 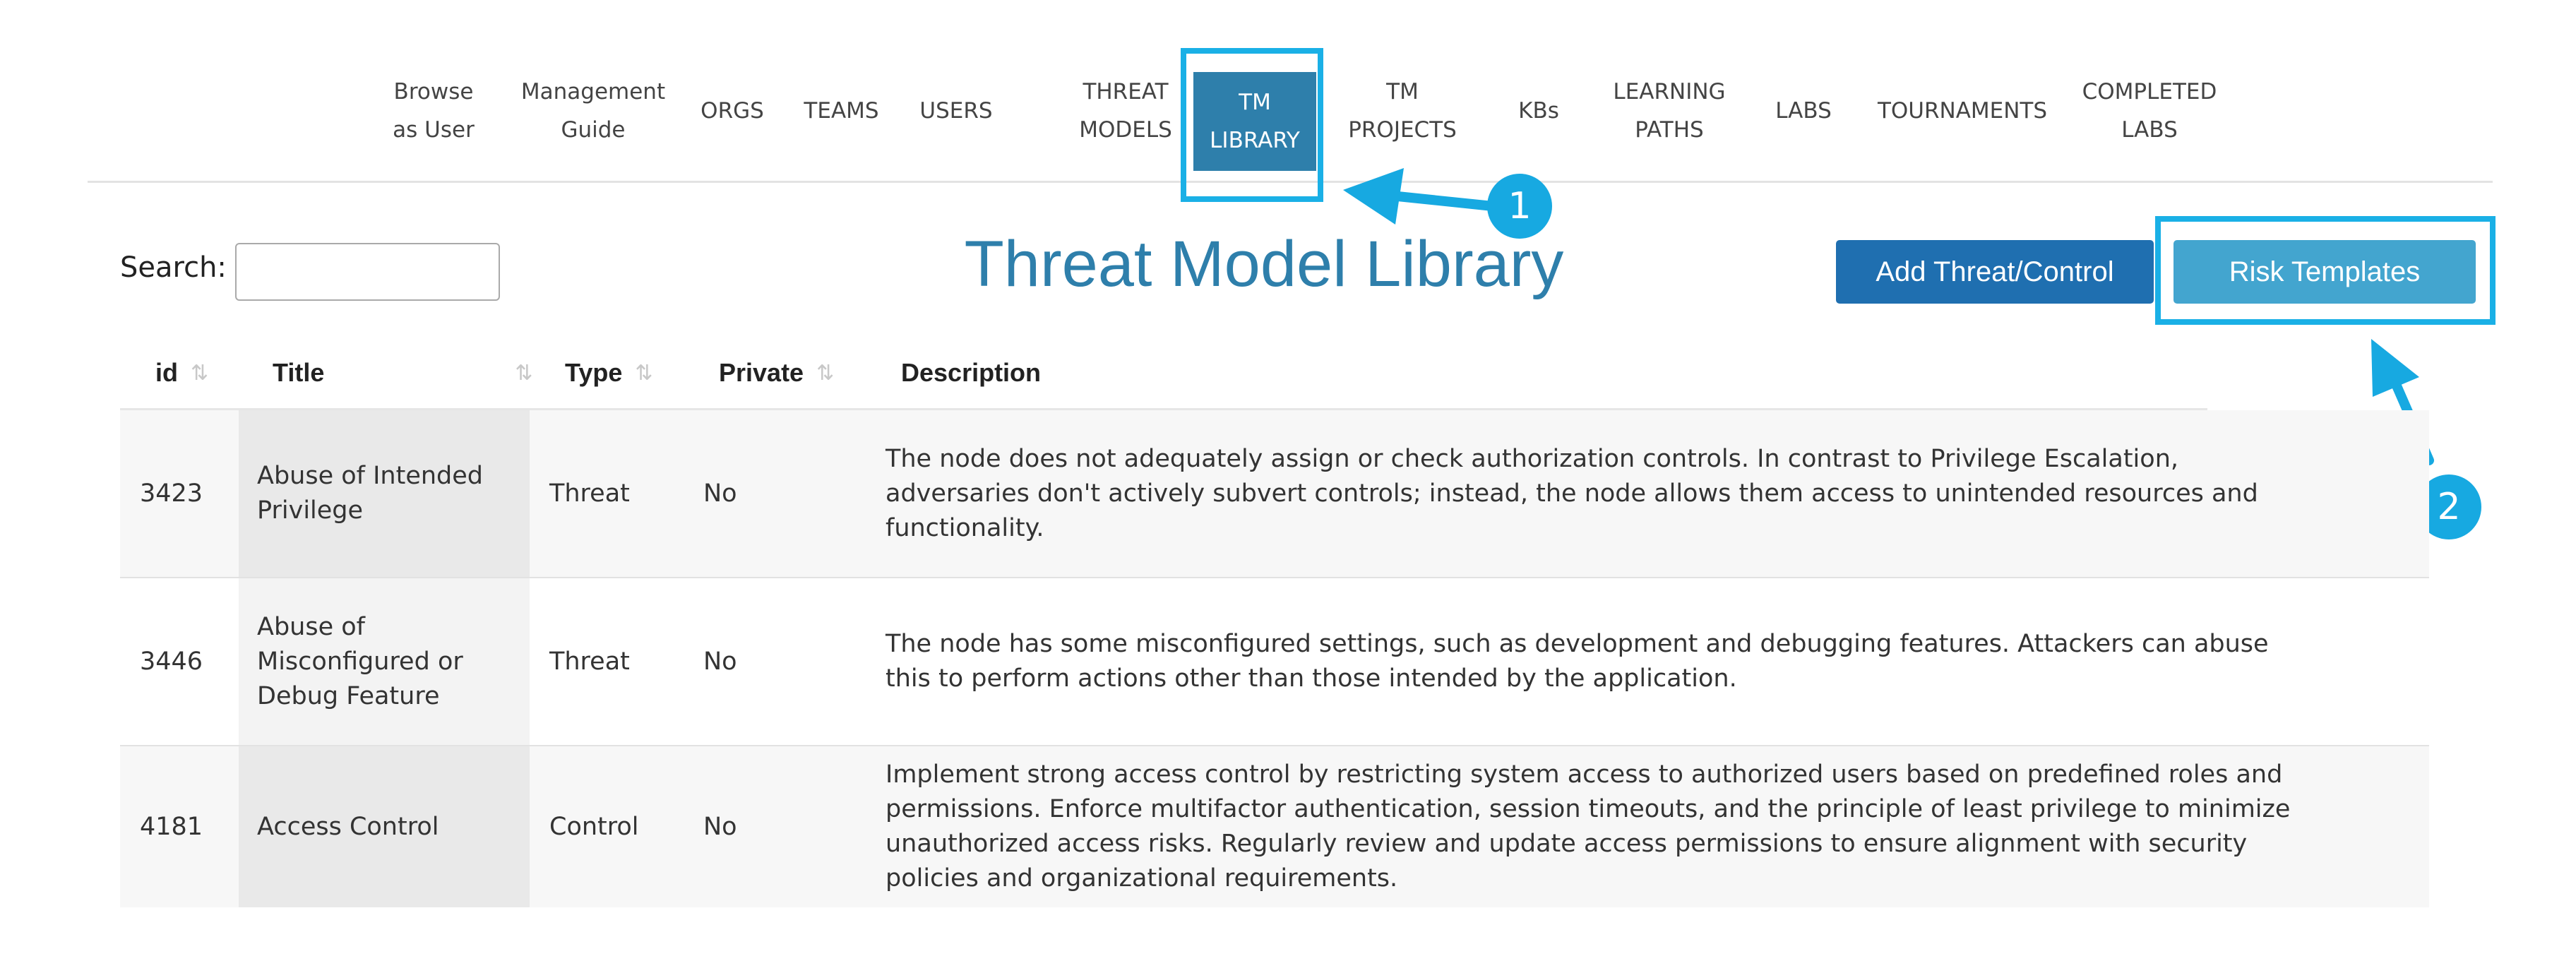 I want to click on column-header-description: Description, so click(x=971, y=372).